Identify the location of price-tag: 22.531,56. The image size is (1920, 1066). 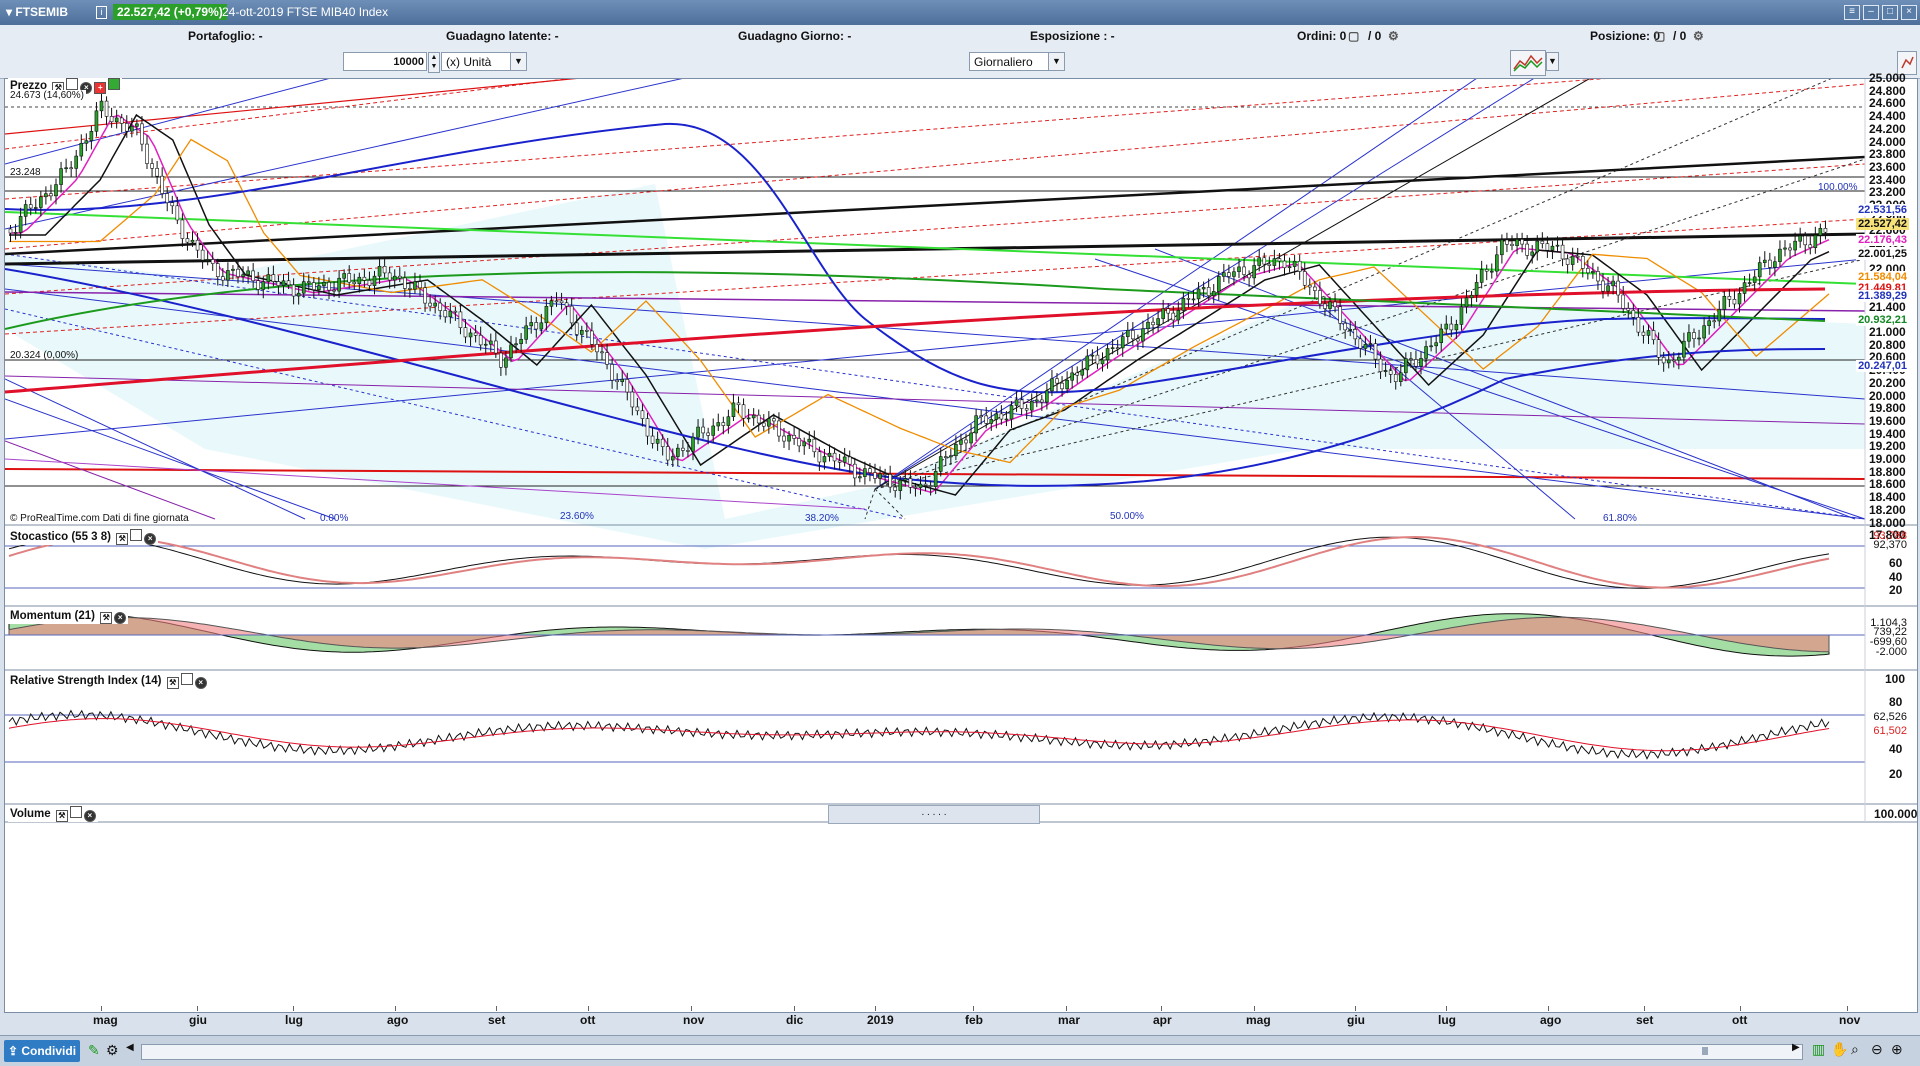
(1882, 210).